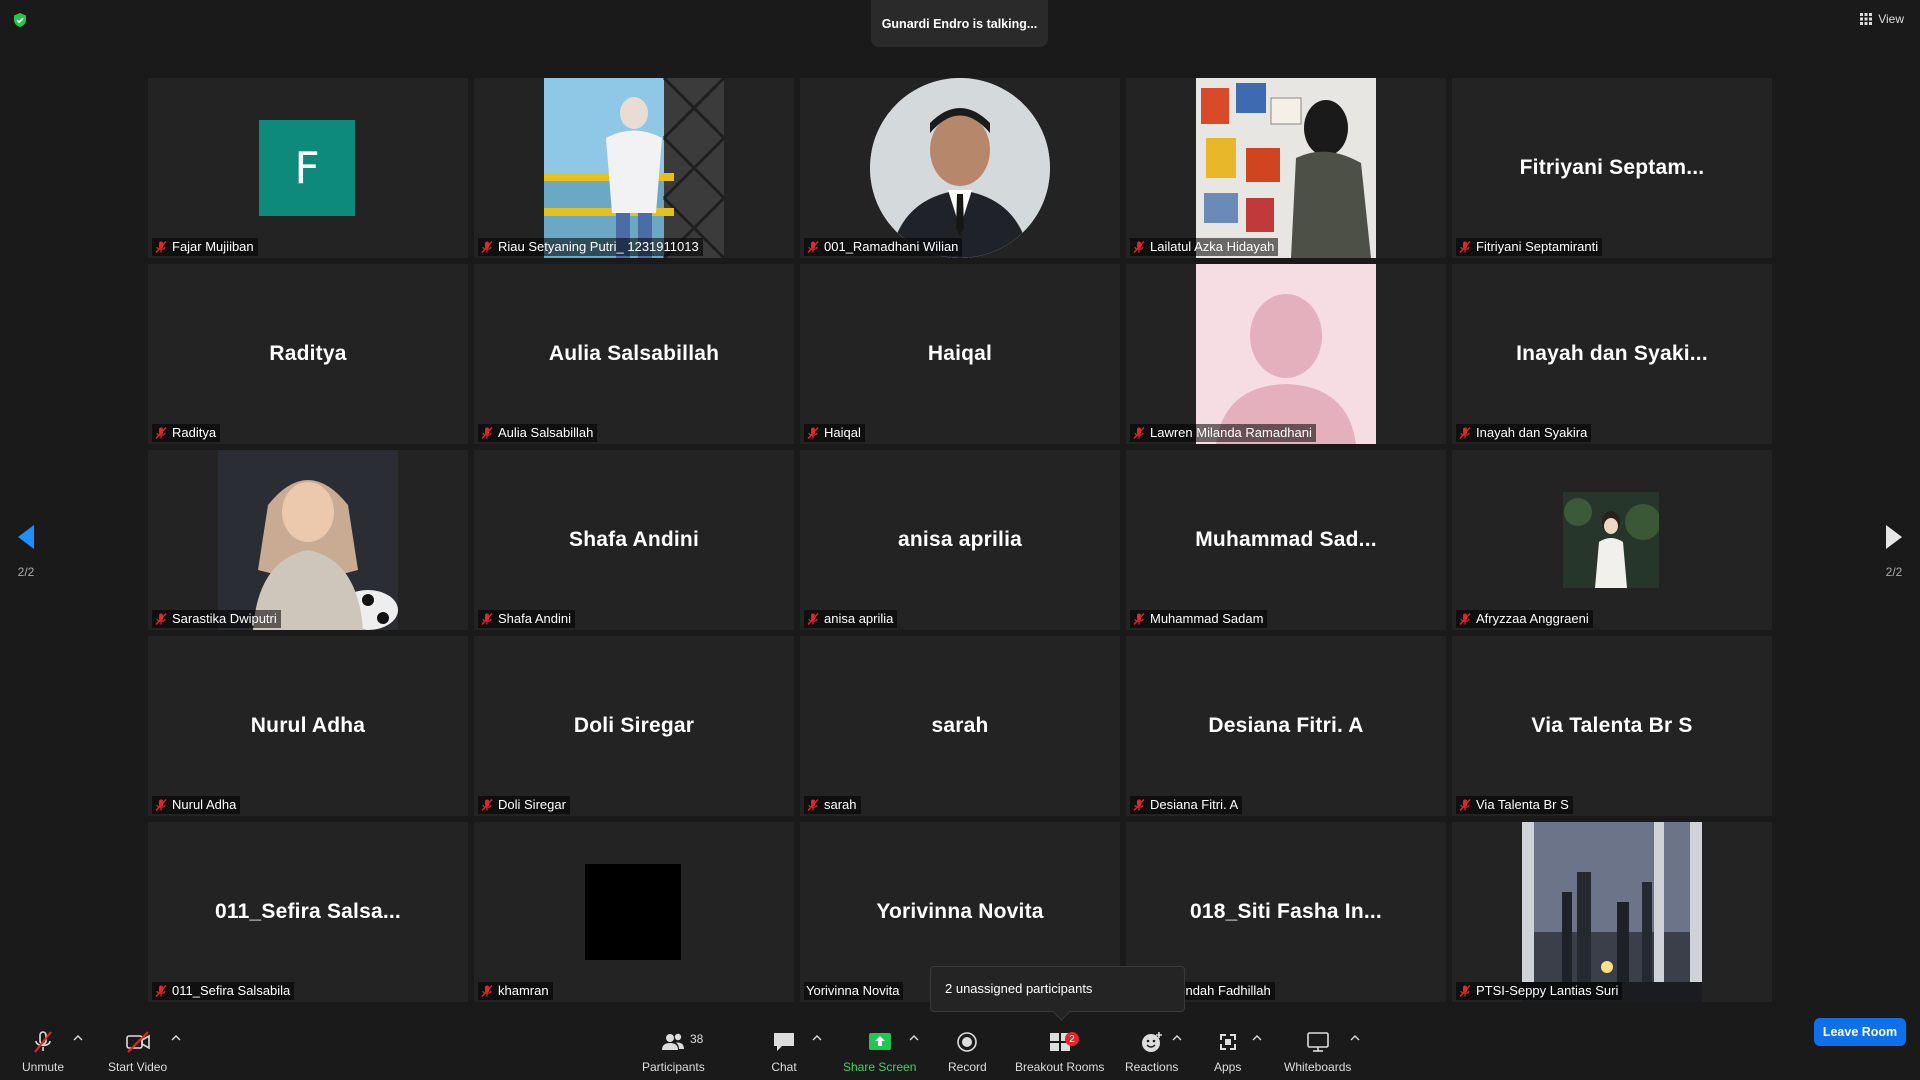 The image size is (1920, 1080). Describe the element at coordinates (879, 1041) in the screenshot. I see `share-screen-icon` at that location.